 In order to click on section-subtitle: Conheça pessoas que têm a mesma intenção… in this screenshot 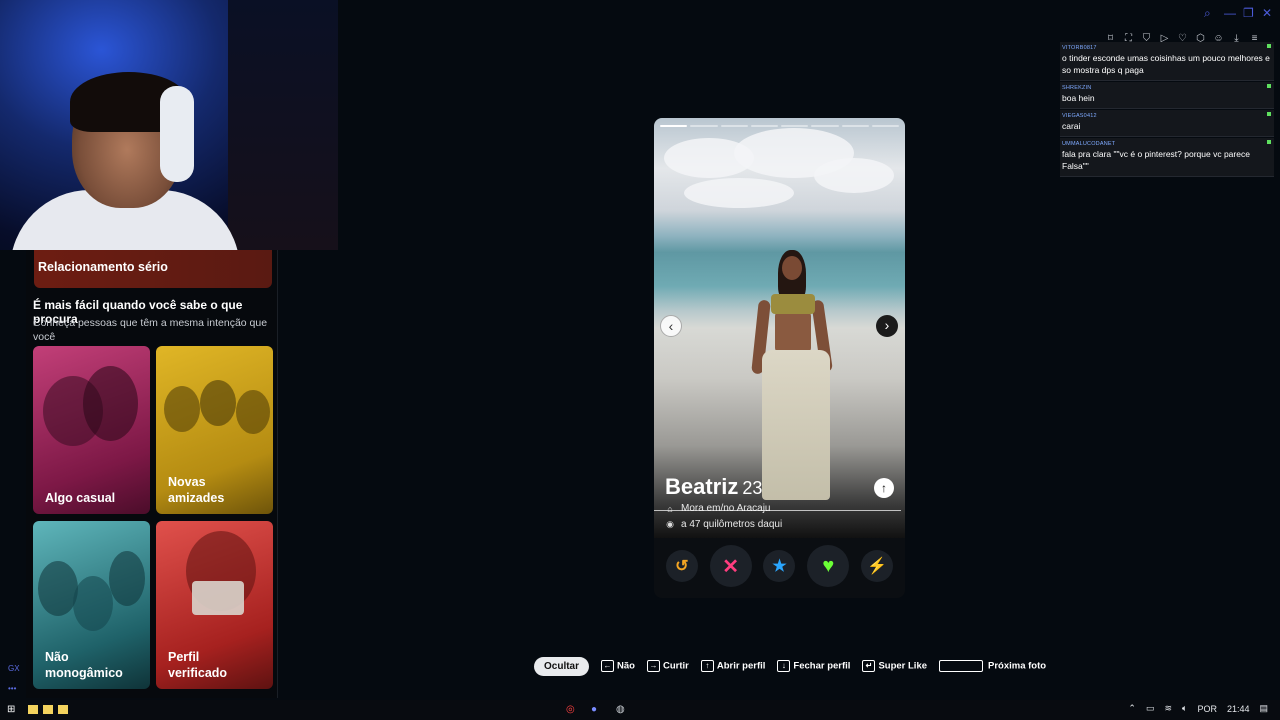, I will do `click(150, 330)`.